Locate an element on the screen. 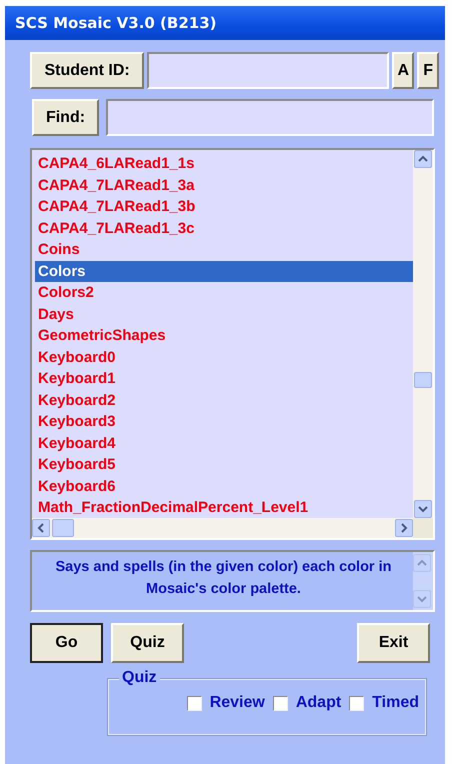  list-item: Keyboard6 is located at coordinates (224, 486).